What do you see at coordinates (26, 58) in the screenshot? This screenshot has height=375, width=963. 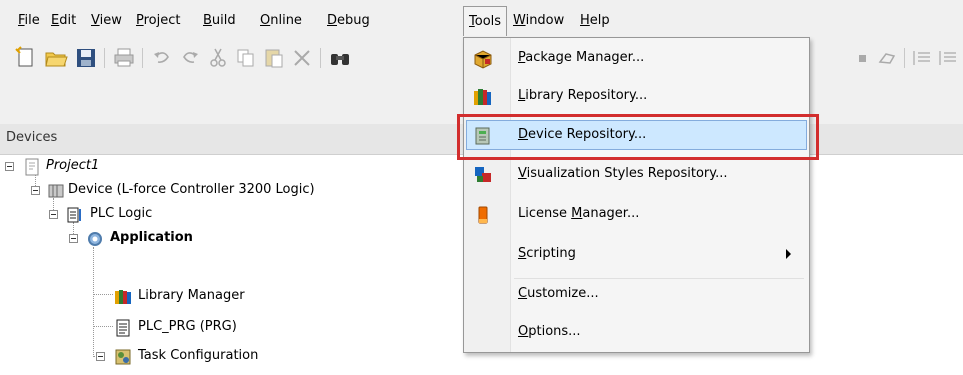 I see `new-file-icon` at bounding box center [26, 58].